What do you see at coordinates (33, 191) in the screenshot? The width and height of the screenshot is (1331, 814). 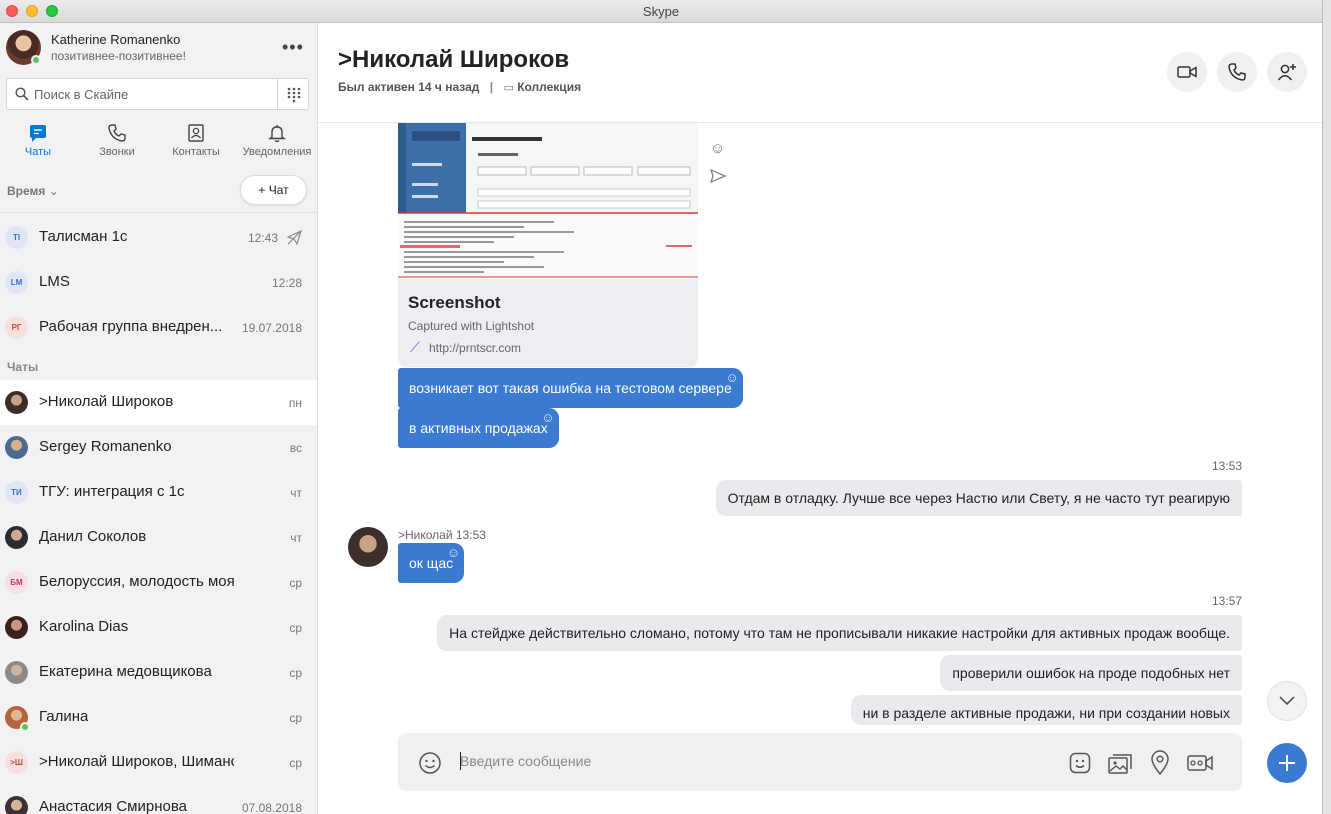 I see `sort-dropdown: Время ⌄` at bounding box center [33, 191].